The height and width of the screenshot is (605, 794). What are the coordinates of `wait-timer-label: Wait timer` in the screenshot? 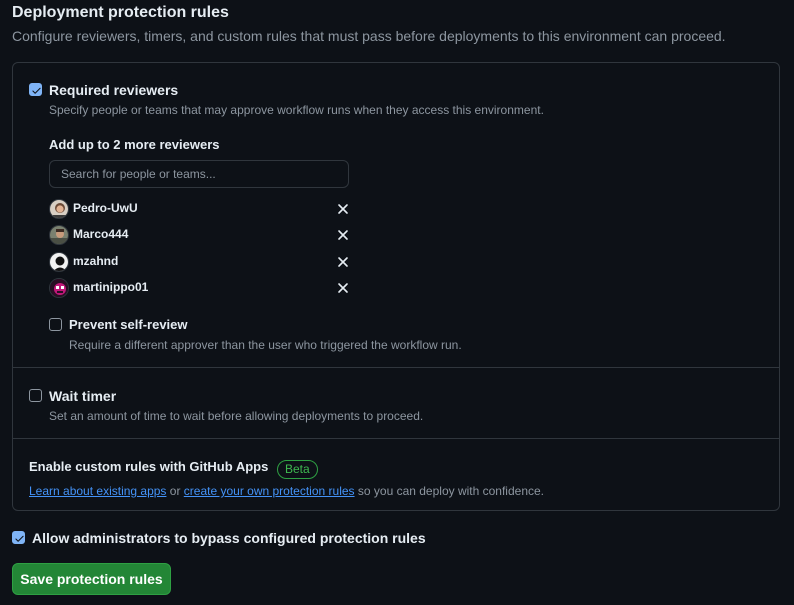 It's located at (83, 396).